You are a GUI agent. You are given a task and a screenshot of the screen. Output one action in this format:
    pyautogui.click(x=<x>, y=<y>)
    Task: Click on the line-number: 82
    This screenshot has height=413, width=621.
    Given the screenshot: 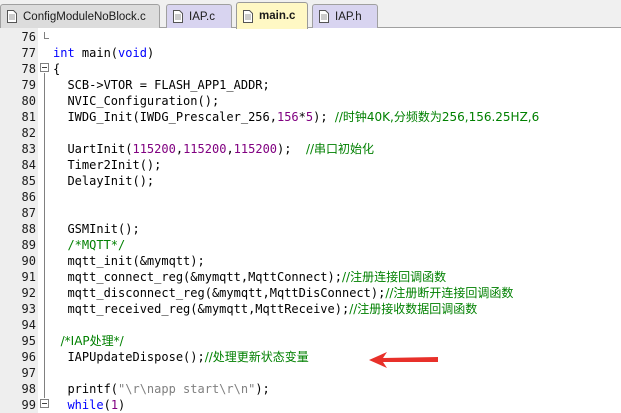 What is the action you would take?
    pyautogui.click(x=28, y=133)
    